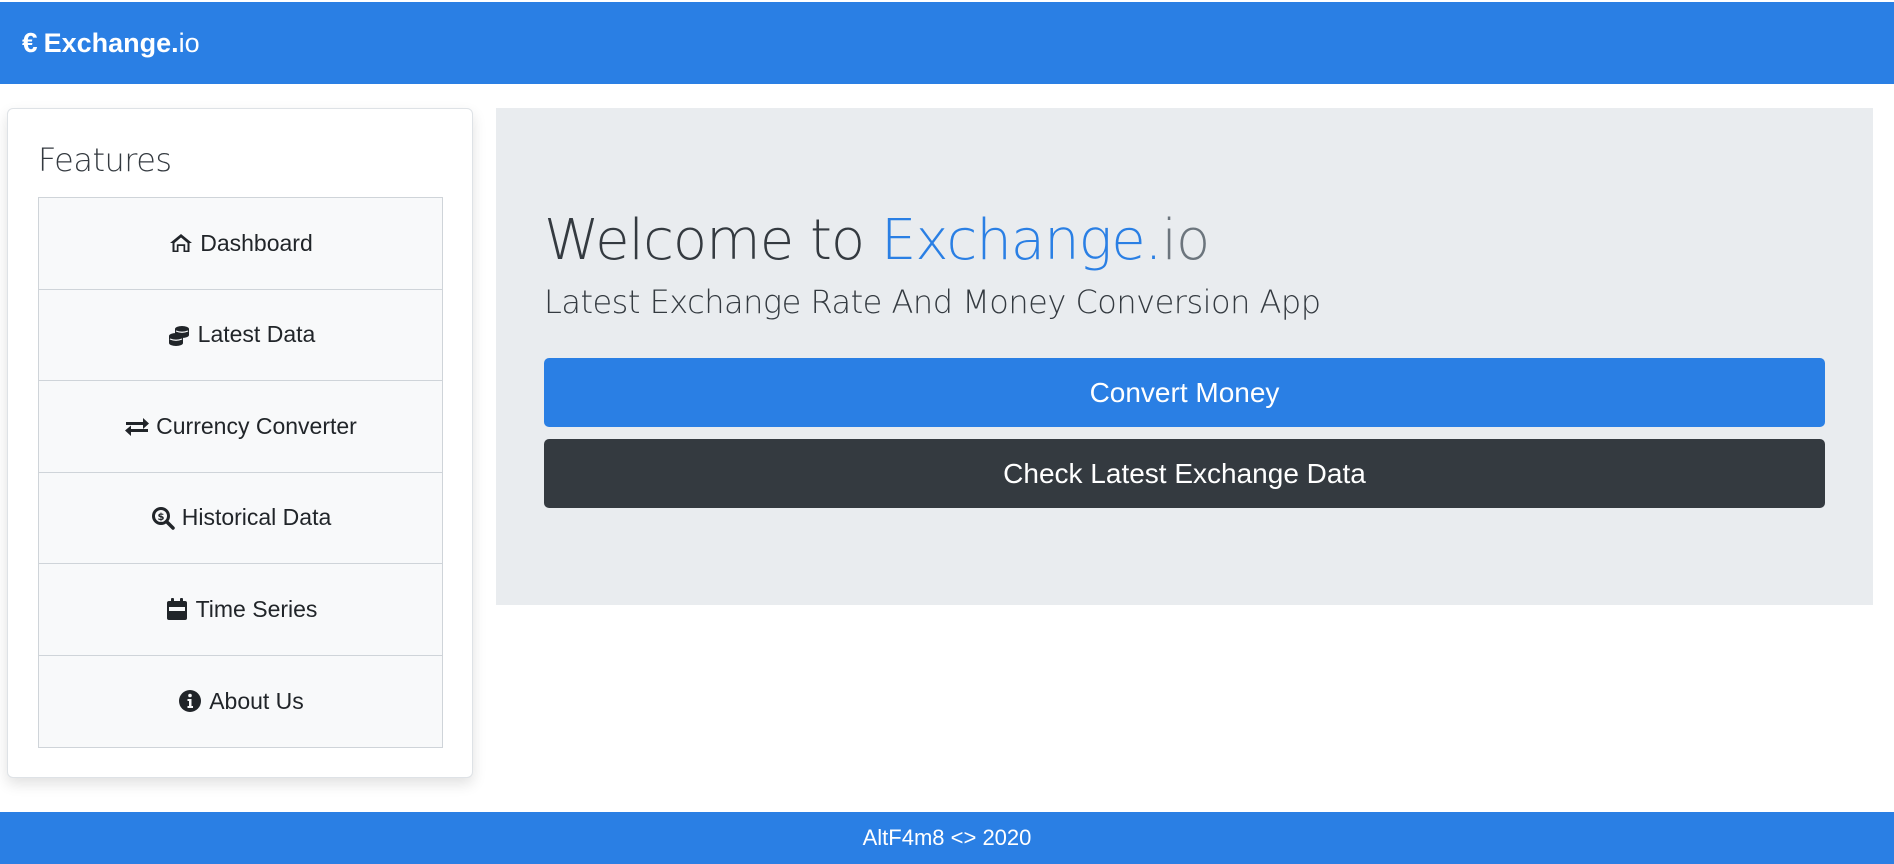  Describe the element at coordinates (1184, 473) in the screenshot. I see `check-latest-exchange-data-button: Check Latest Exchange Data` at that location.